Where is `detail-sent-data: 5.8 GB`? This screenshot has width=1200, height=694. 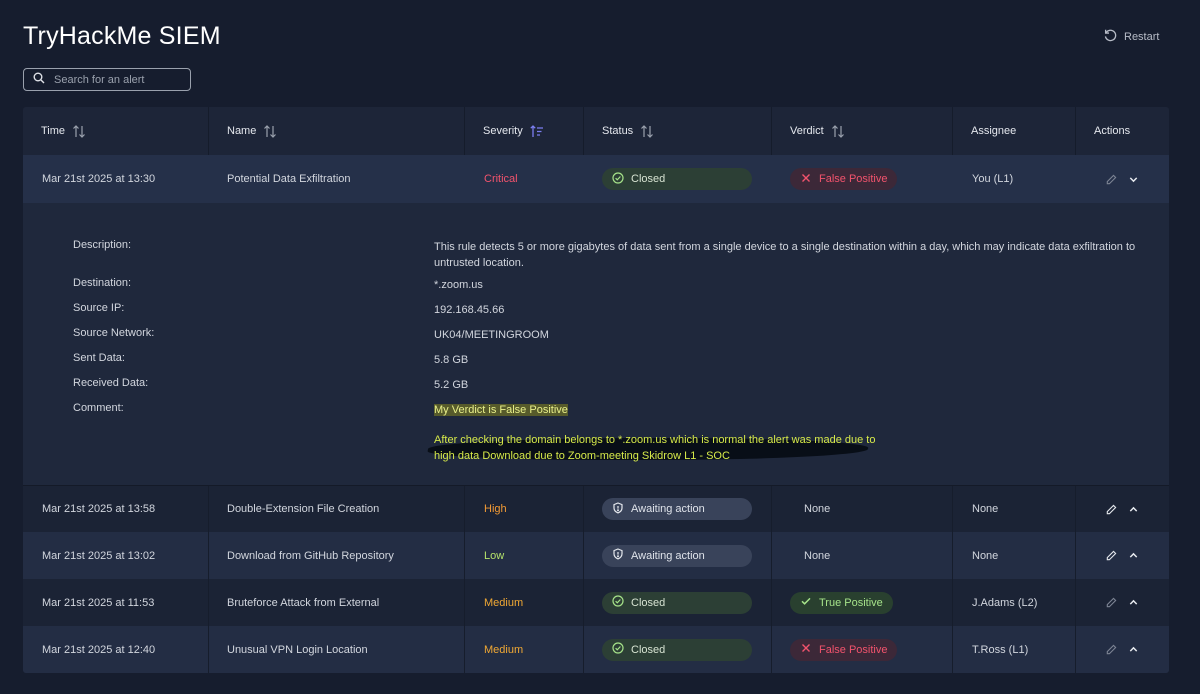
detail-sent-data: 5.8 GB is located at coordinates (451, 360).